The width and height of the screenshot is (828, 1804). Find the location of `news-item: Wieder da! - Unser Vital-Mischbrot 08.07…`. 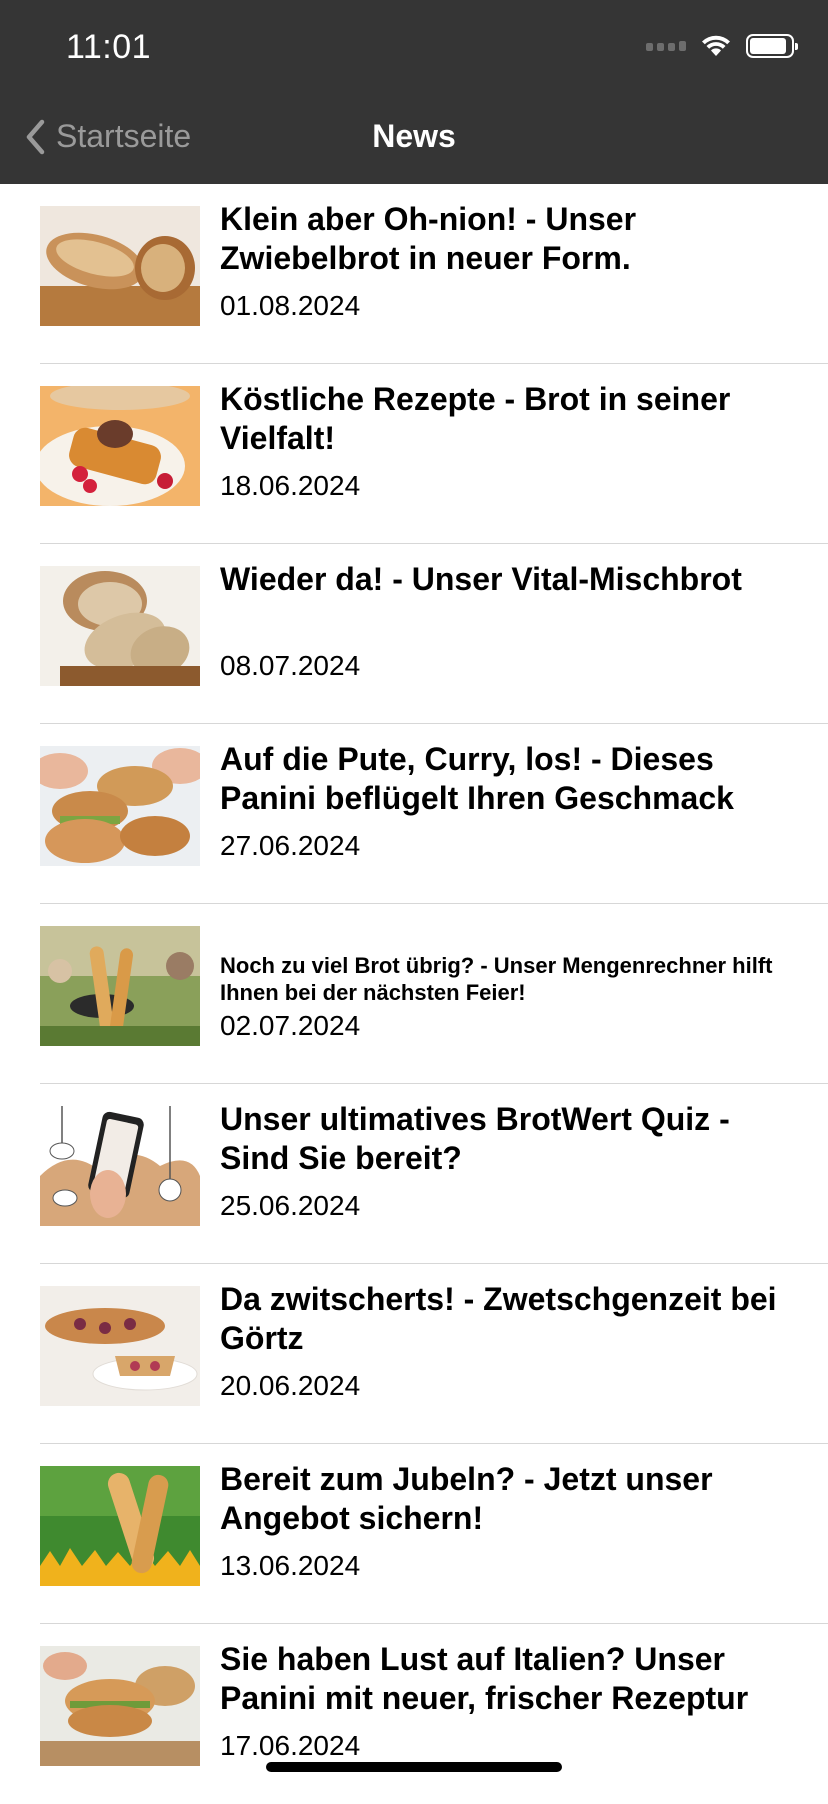

news-item: Wieder da! - Unser Vital-Mischbrot 08.07… is located at coordinates (414, 634).